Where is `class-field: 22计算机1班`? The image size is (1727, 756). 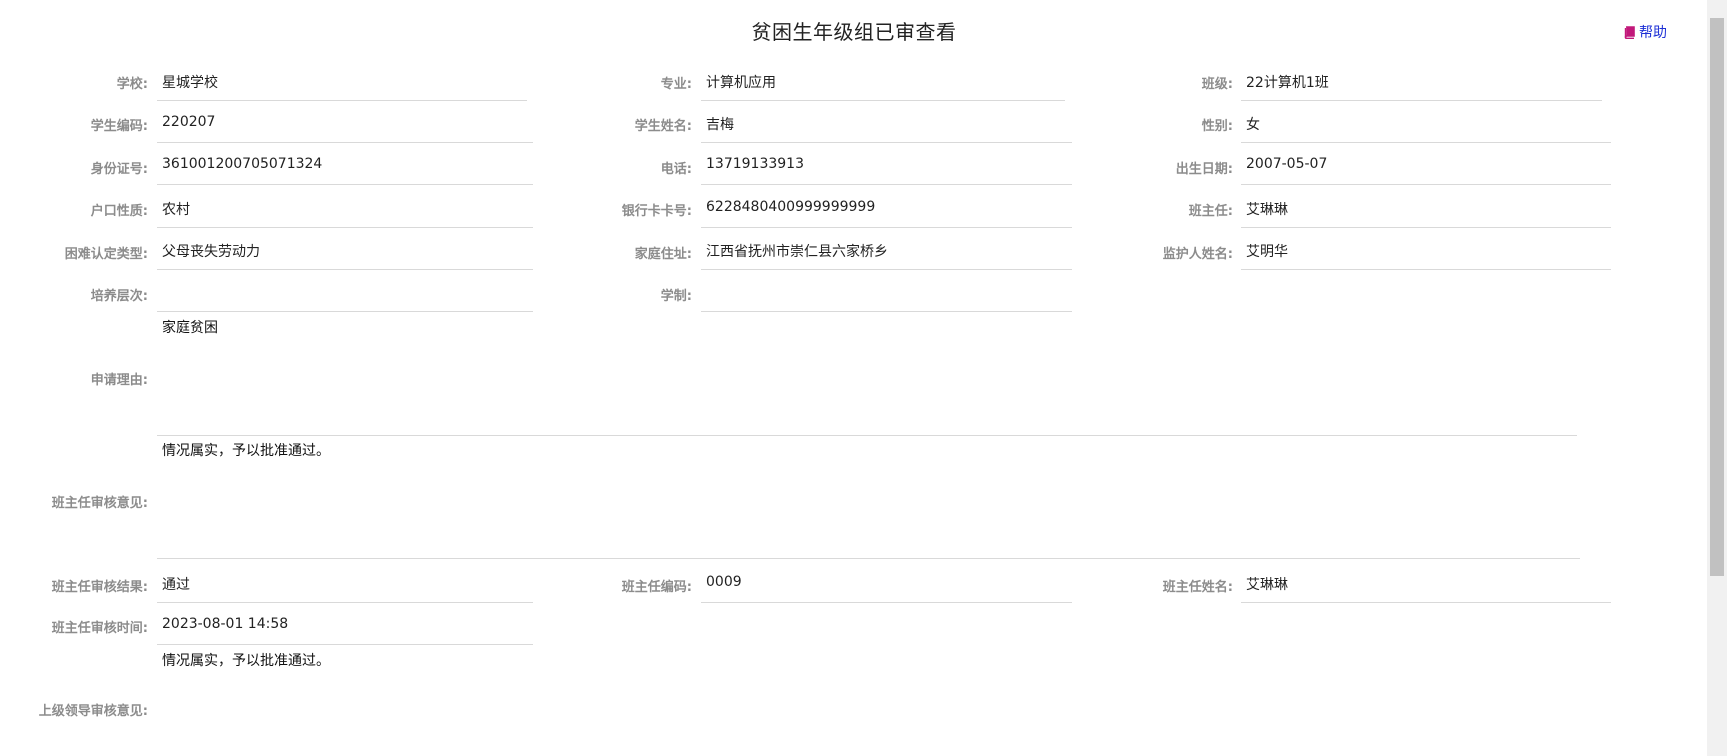
class-field: 22计算机1班 is located at coordinates (1421, 80).